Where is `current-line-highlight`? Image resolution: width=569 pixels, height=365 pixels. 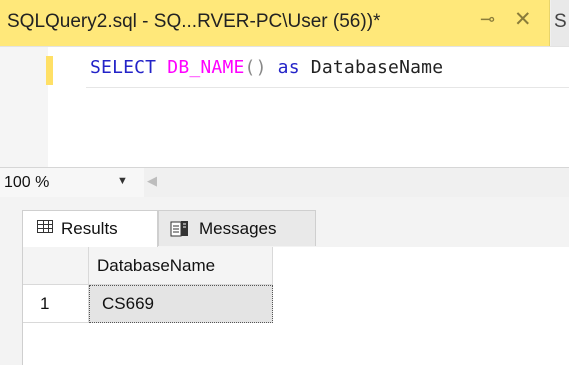
current-line-highlight is located at coordinates (327, 87).